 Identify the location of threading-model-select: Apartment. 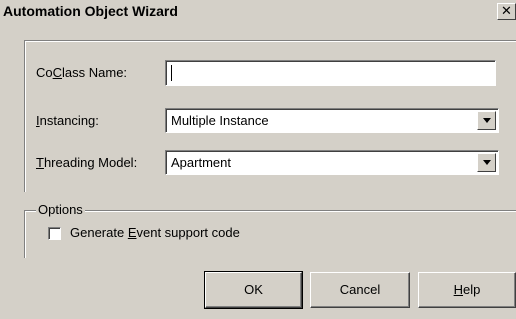
(332, 162).